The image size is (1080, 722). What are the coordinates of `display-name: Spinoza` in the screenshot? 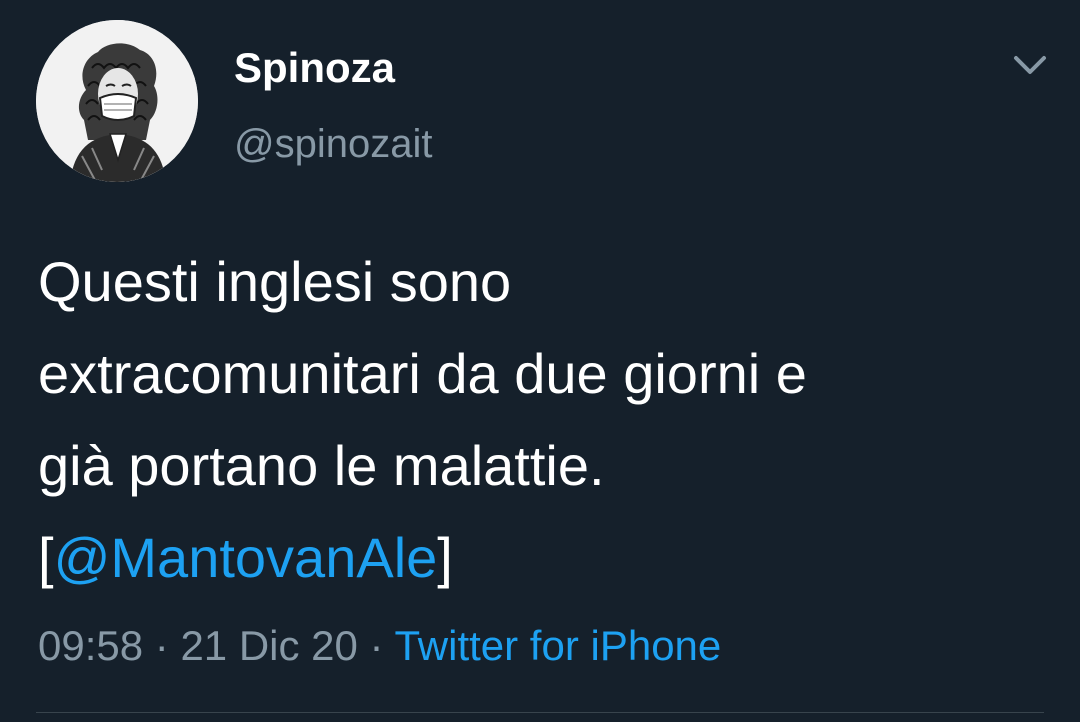 It's located at (314, 68).